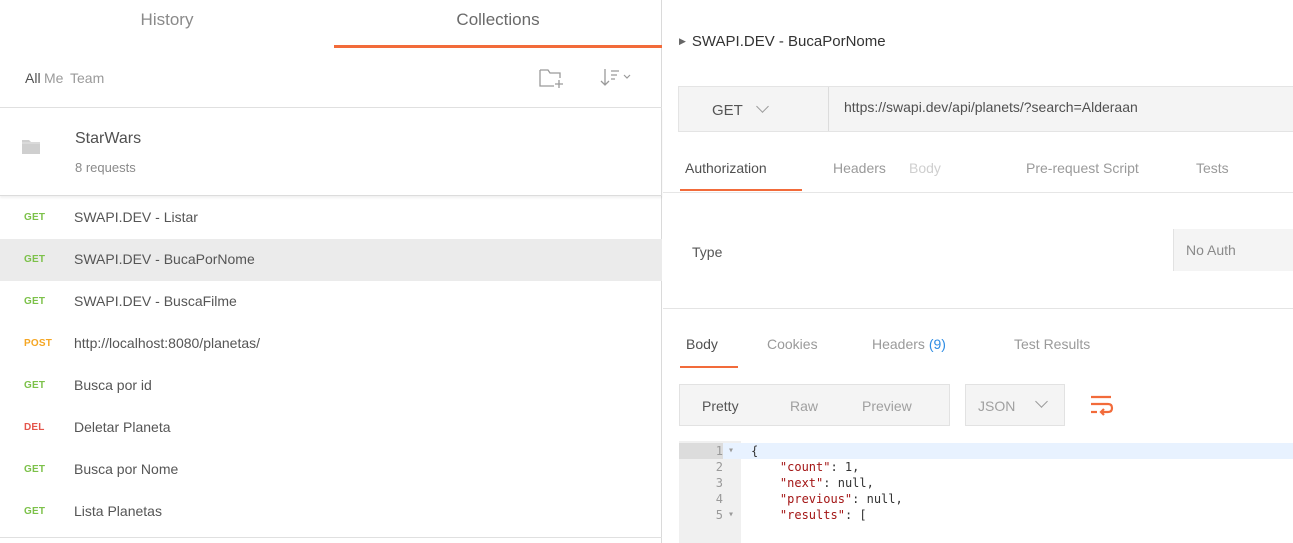  What do you see at coordinates (887, 406) in the screenshot?
I see `format-preview-button: Preview` at bounding box center [887, 406].